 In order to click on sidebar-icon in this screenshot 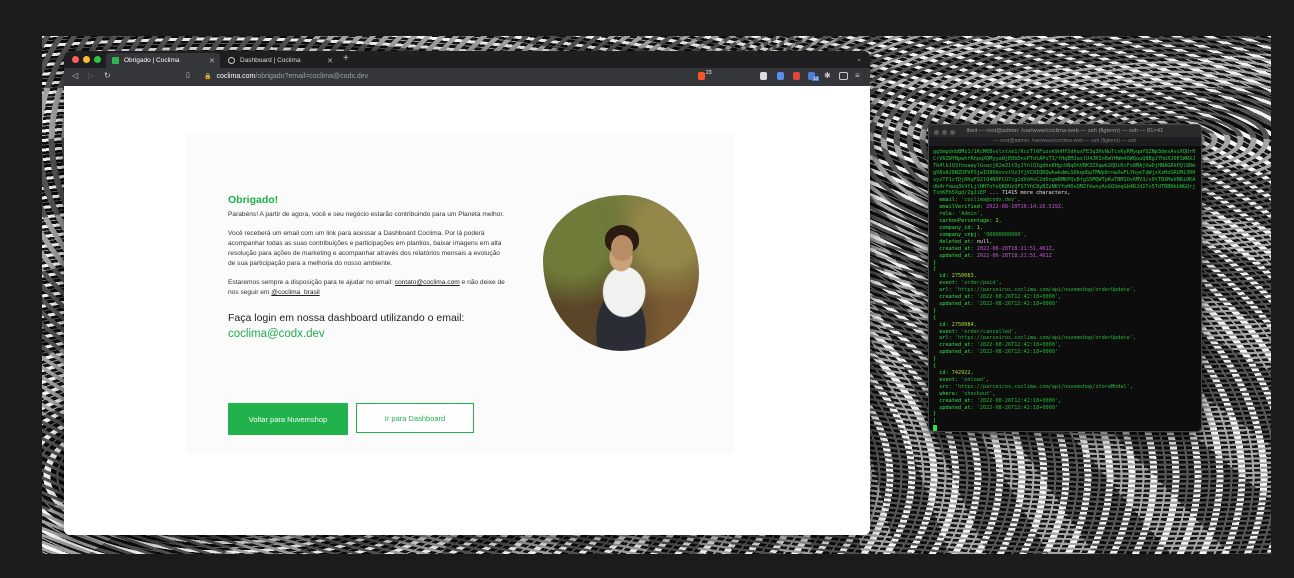, I will do `click(843, 76)`.